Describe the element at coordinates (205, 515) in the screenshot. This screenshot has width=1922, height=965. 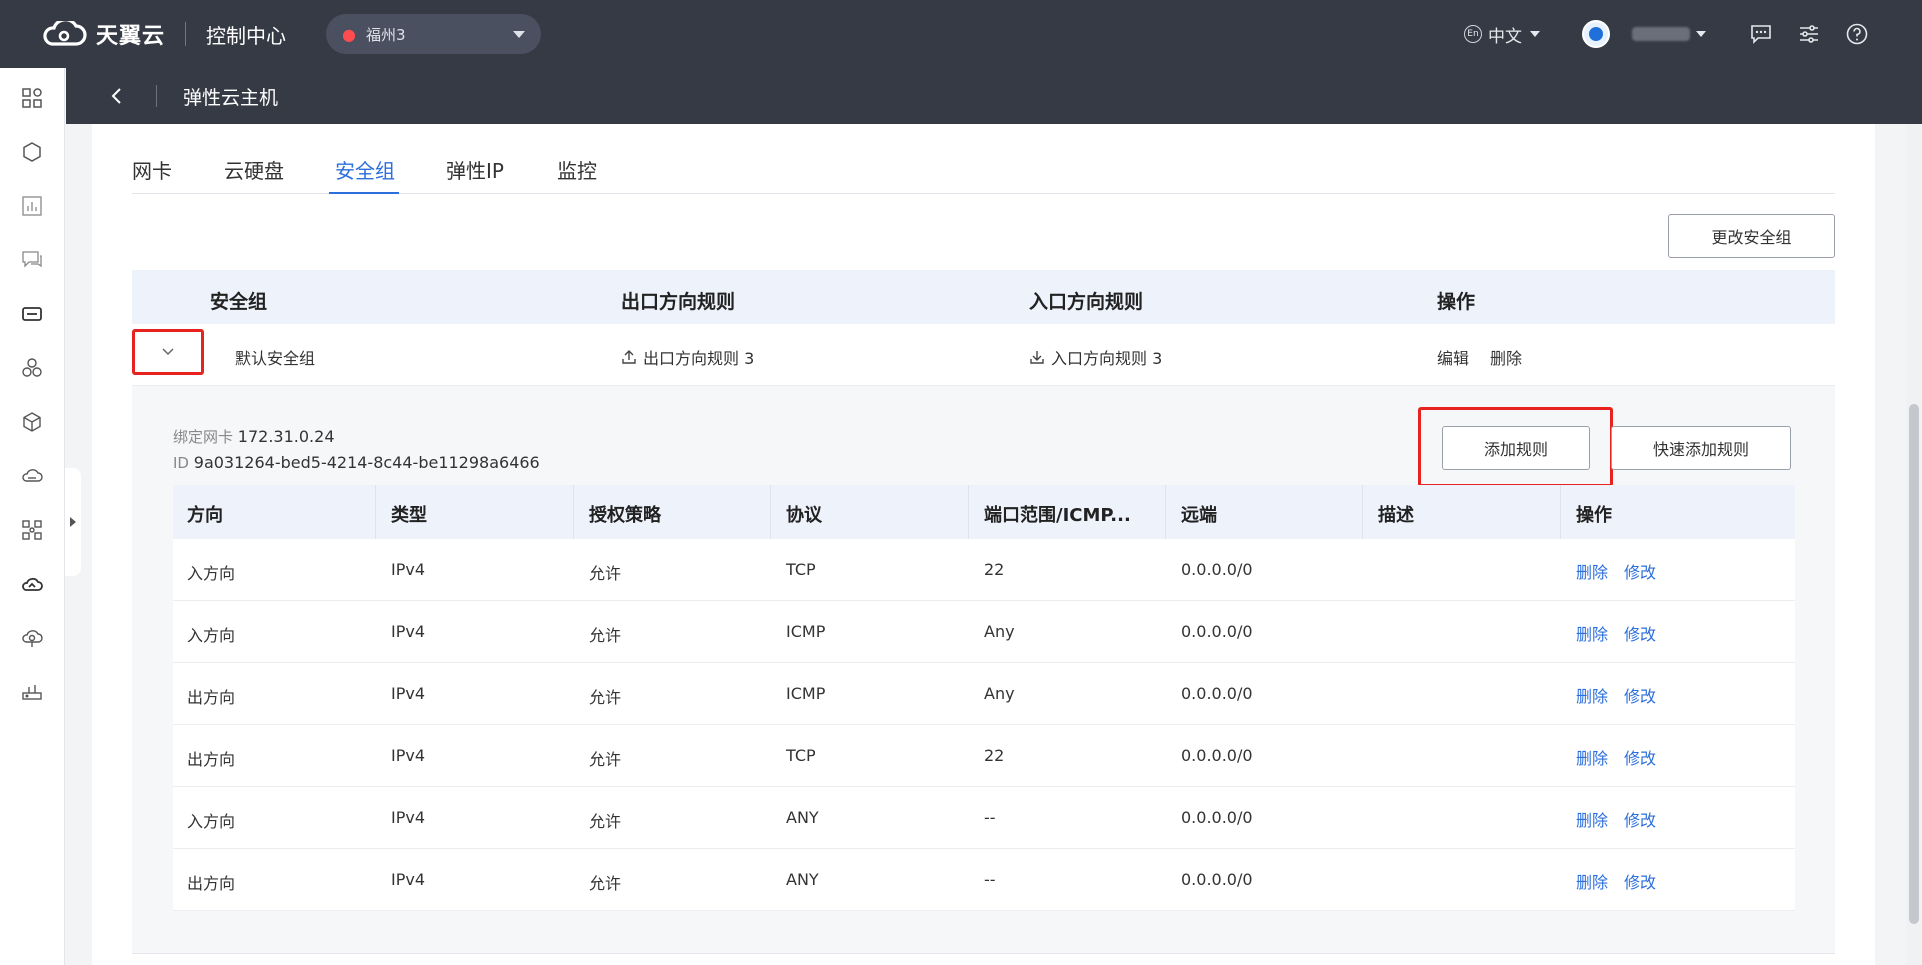
I see `column-header: 方向` at that location.